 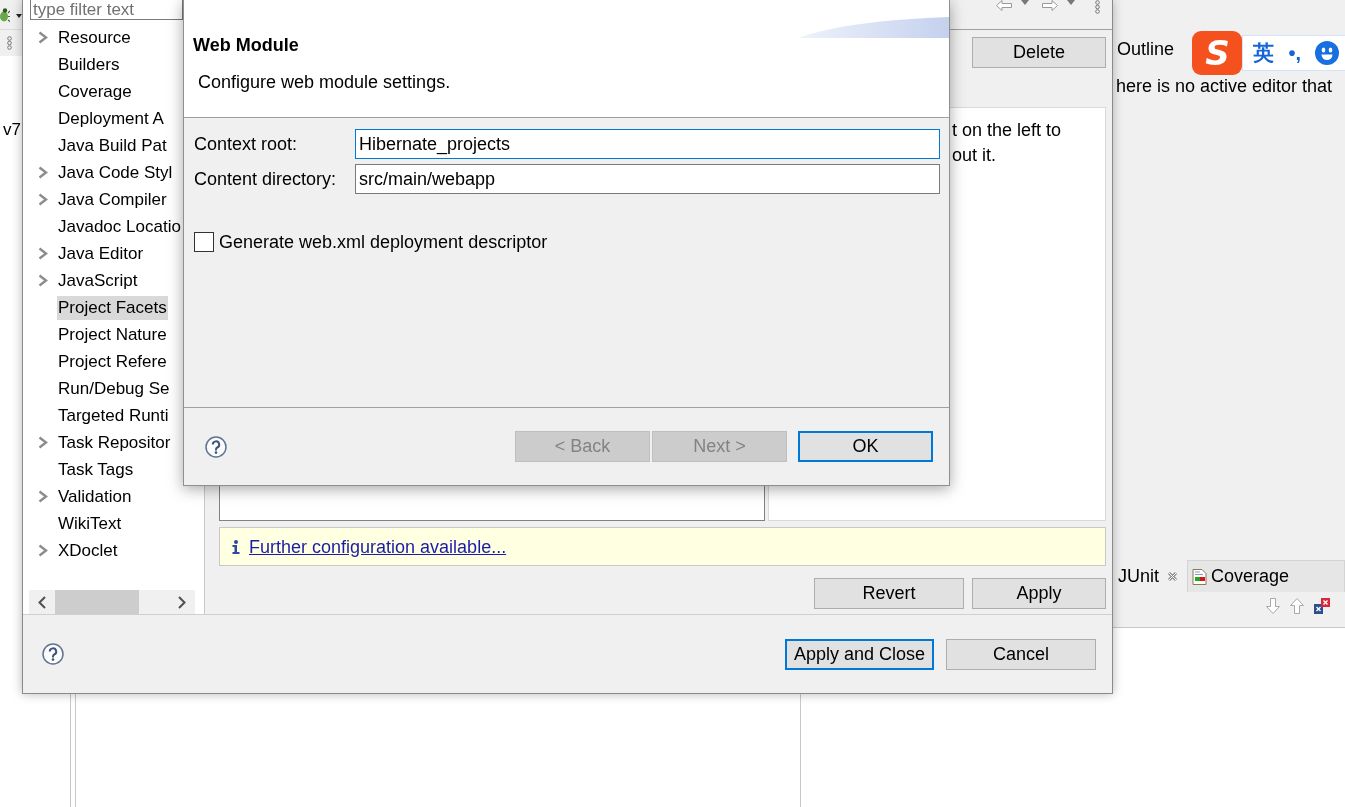 I want to click on chevron-left-icon, so click(x=42, y=602).